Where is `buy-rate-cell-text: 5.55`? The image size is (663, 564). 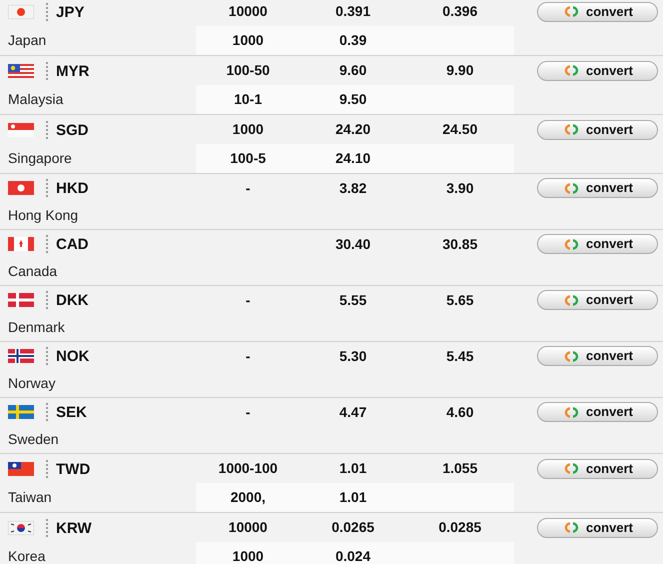 buy-rate-cell-text: 5.55 is located at coordinates (353, 300).